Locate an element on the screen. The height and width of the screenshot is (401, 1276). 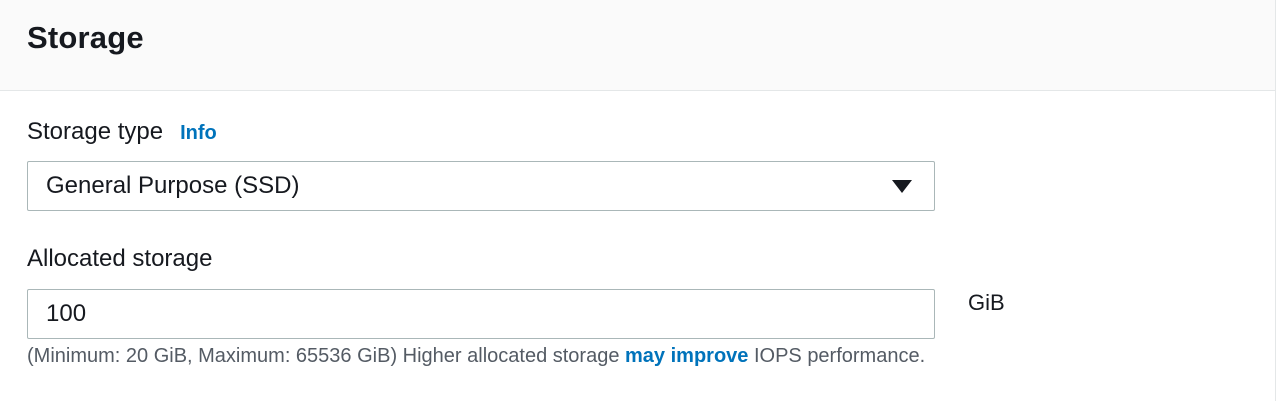
section-title: Storage is located at coordinates (85, 37).